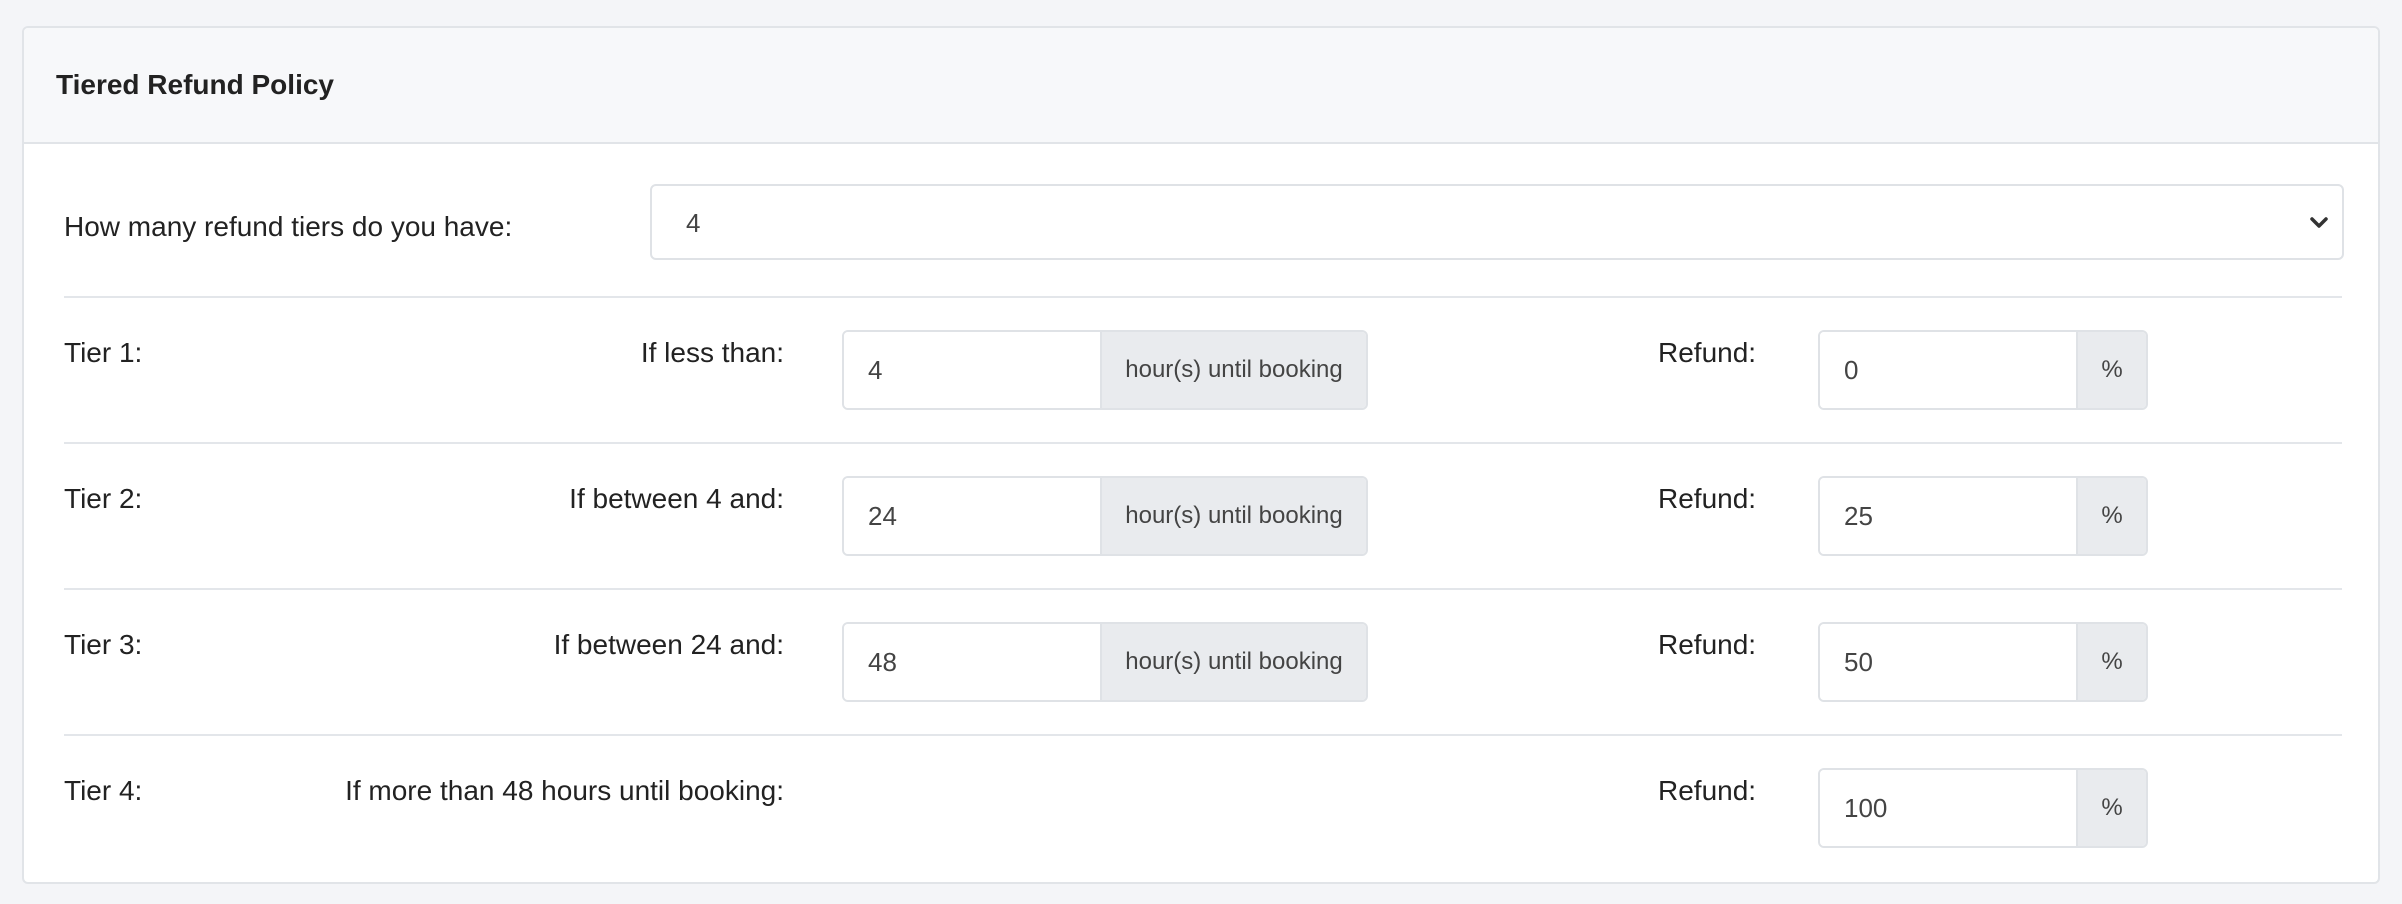  I want to click on tier-3-refund-input: 50, so click(1949, 662).